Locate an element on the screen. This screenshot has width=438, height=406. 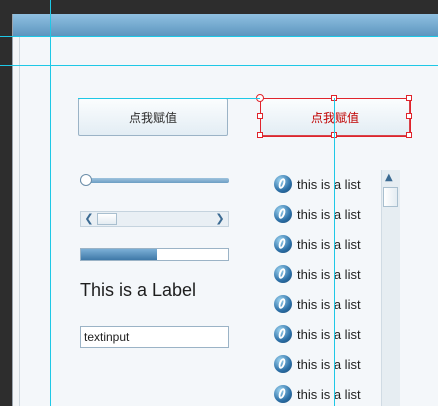
text-input is located at coordinates (154, 337).